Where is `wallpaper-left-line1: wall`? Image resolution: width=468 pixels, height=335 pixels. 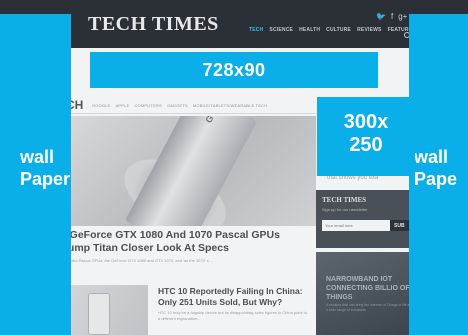 wallpaper-left-line1: wall is located at coordinates (37, 157).